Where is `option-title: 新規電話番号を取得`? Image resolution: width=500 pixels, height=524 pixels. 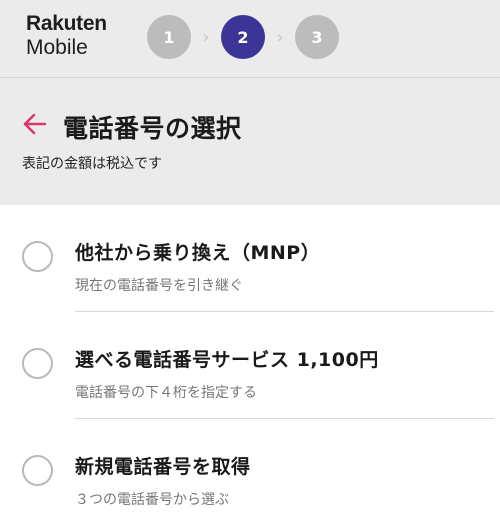
option-title: 新規電話番号を取得 is located at coordinates (163, 467).